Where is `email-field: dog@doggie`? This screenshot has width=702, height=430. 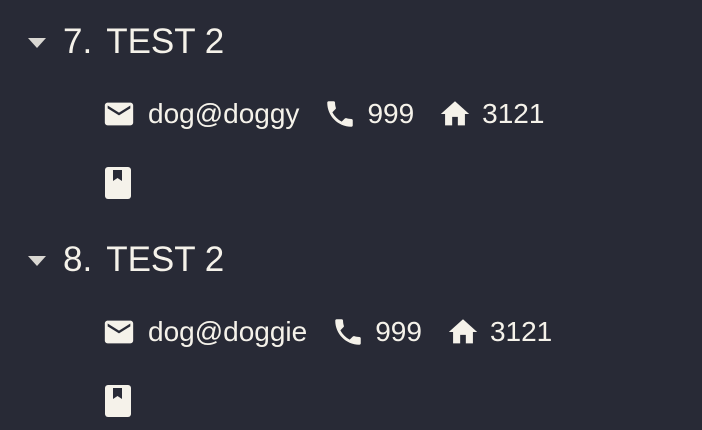 email-field: dog@doggie is located at coordinates (204, 332).